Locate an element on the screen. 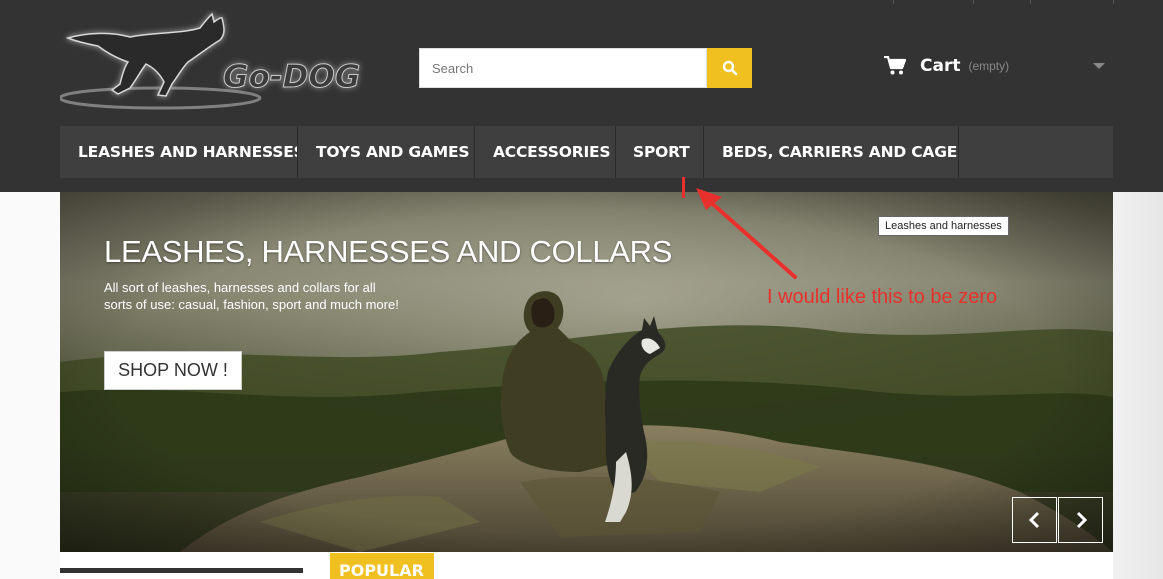 The image size is (1163, 579). annotation-marker is located at coordinates (683, 187).